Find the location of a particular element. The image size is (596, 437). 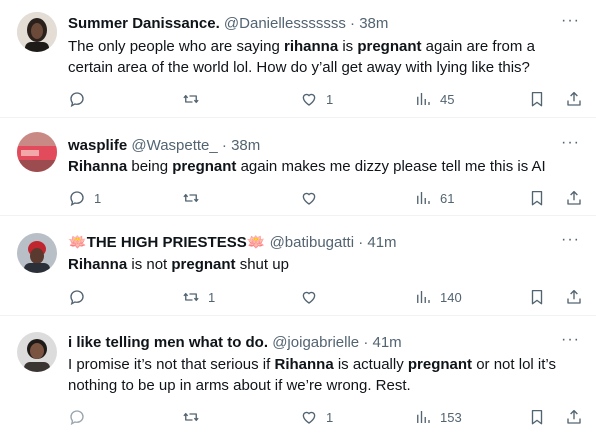

views-button: 61 is located at coordinates (434, 198).